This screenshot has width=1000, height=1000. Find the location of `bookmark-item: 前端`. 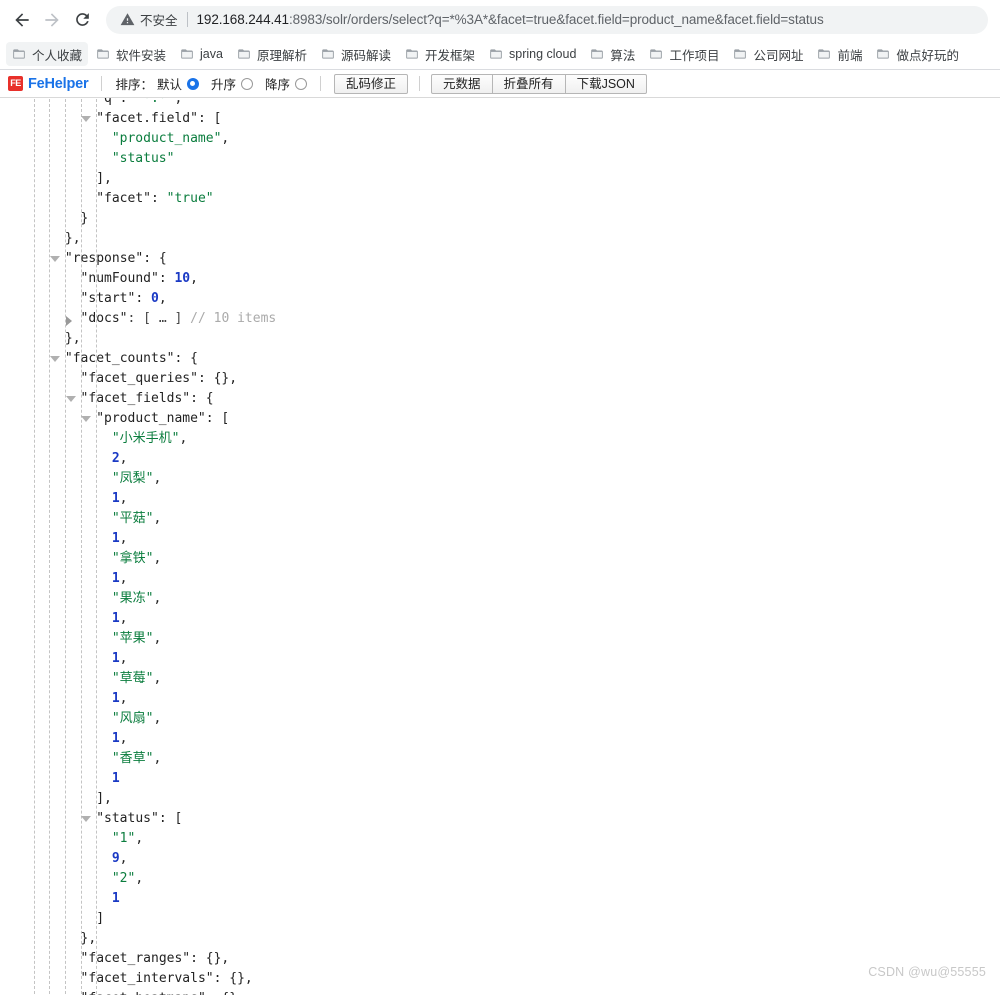

bookmark-item: 前端 is located at coordinates (839, 54).